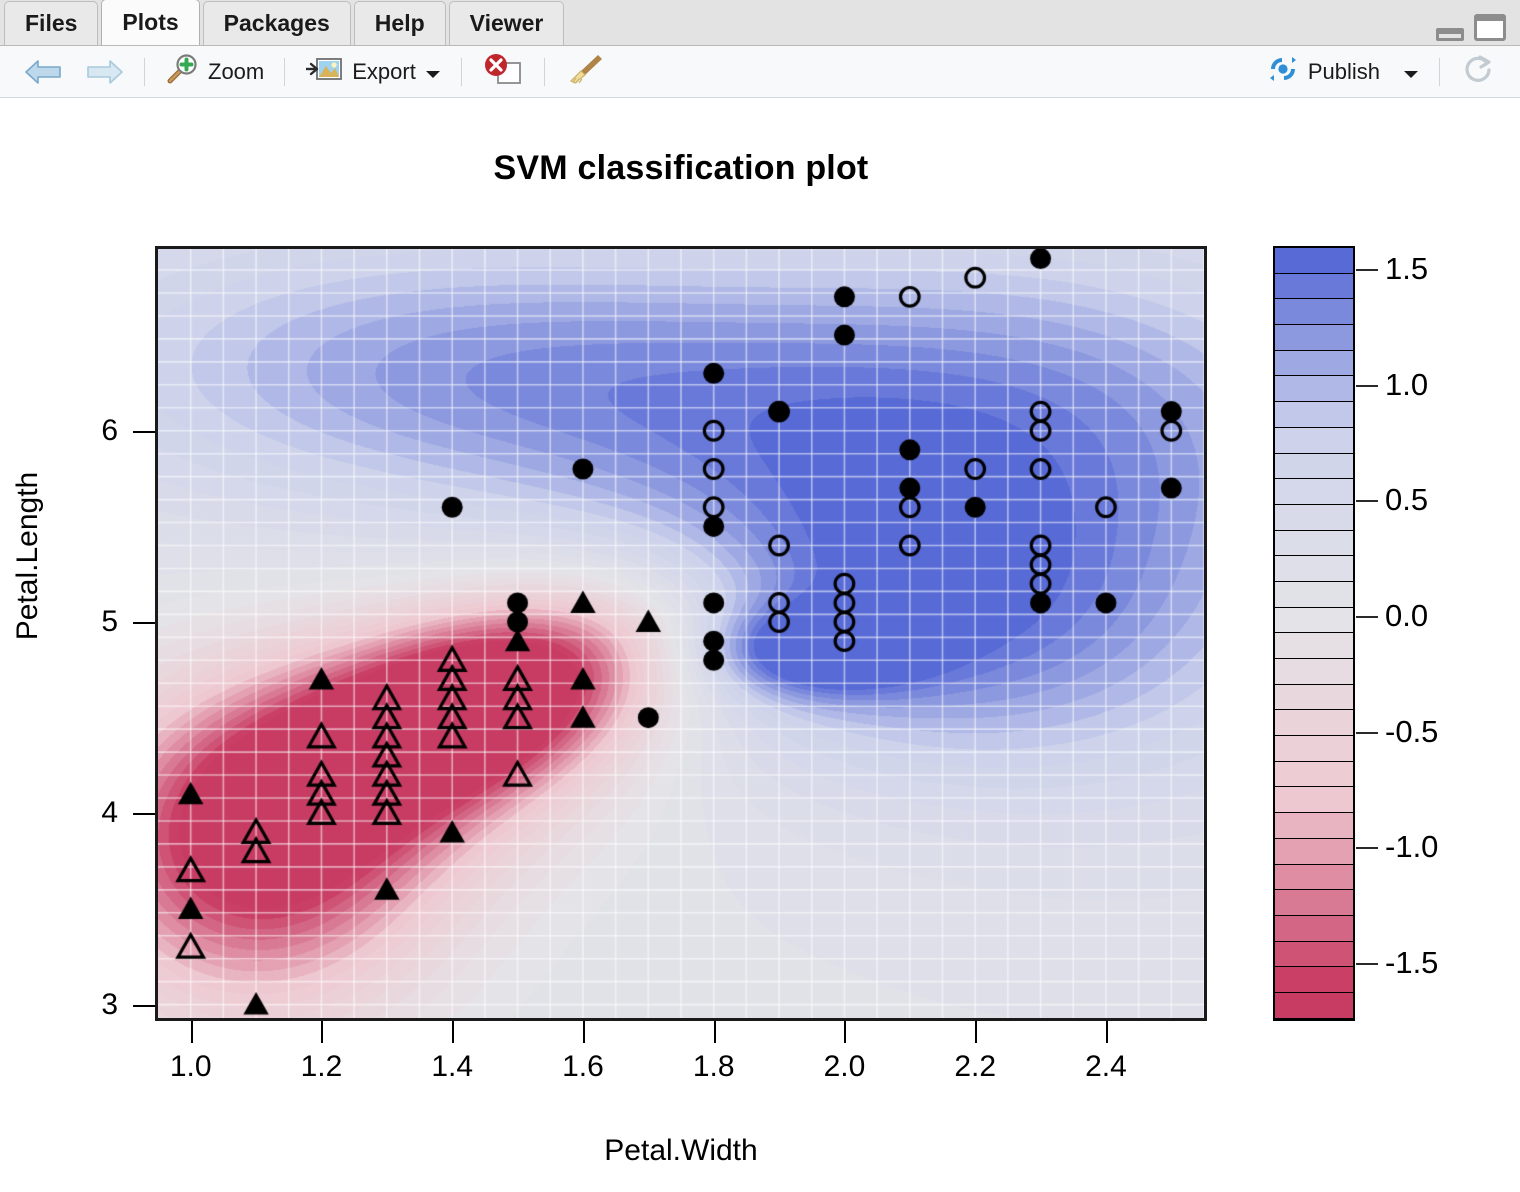 Image resolution: width=1520 pixels, height=1192 pixels. What do you see at coordinates (713, 1066) in the screenshot?
I see `x-axis-tick-label: 1.8` at bounding box center [713, 1066].